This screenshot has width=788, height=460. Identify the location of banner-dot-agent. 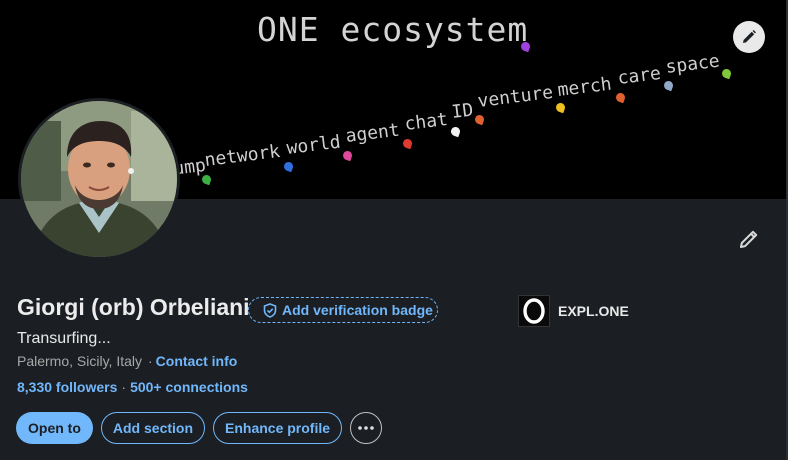
(407, 143).